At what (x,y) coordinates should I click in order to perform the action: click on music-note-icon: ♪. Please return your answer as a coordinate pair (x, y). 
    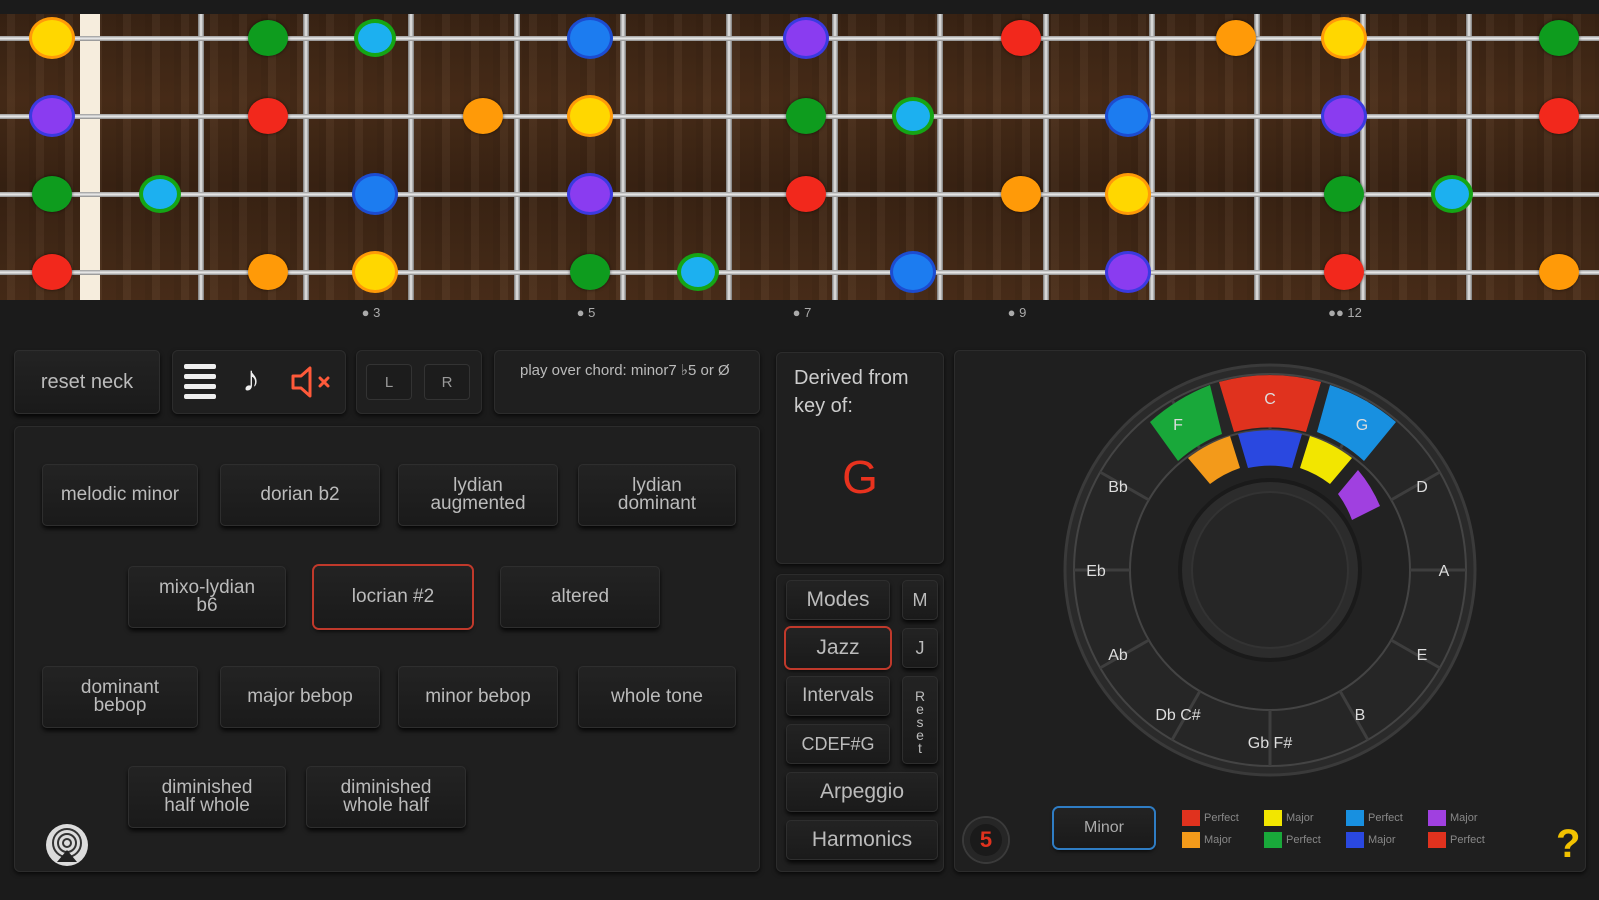
    Looking at the image, I should click on (251, 379).